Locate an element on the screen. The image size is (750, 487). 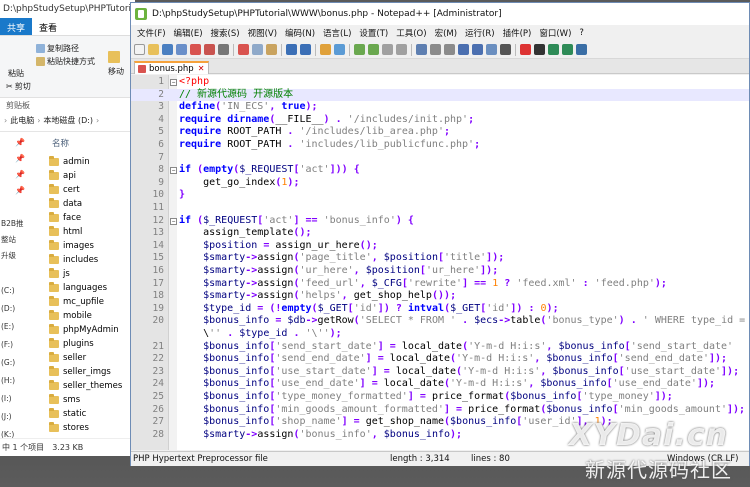
breadcrumb-drive-d: 本地磁盘 (D:) is located at coordinates (68, 120).